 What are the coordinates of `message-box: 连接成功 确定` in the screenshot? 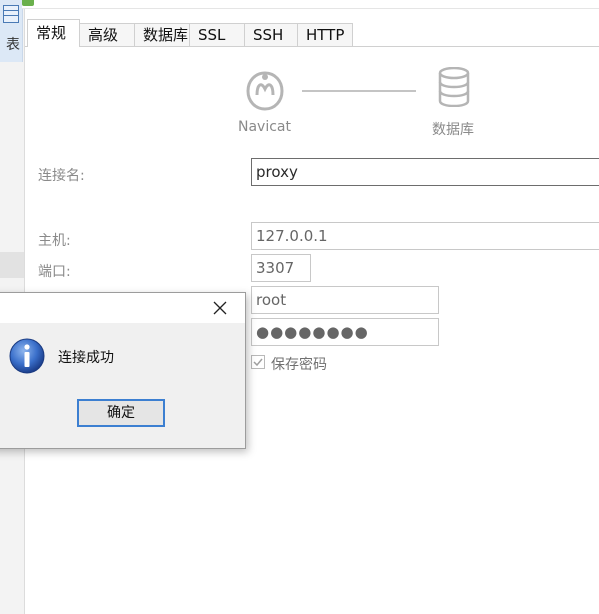 It's located at (123, 370).